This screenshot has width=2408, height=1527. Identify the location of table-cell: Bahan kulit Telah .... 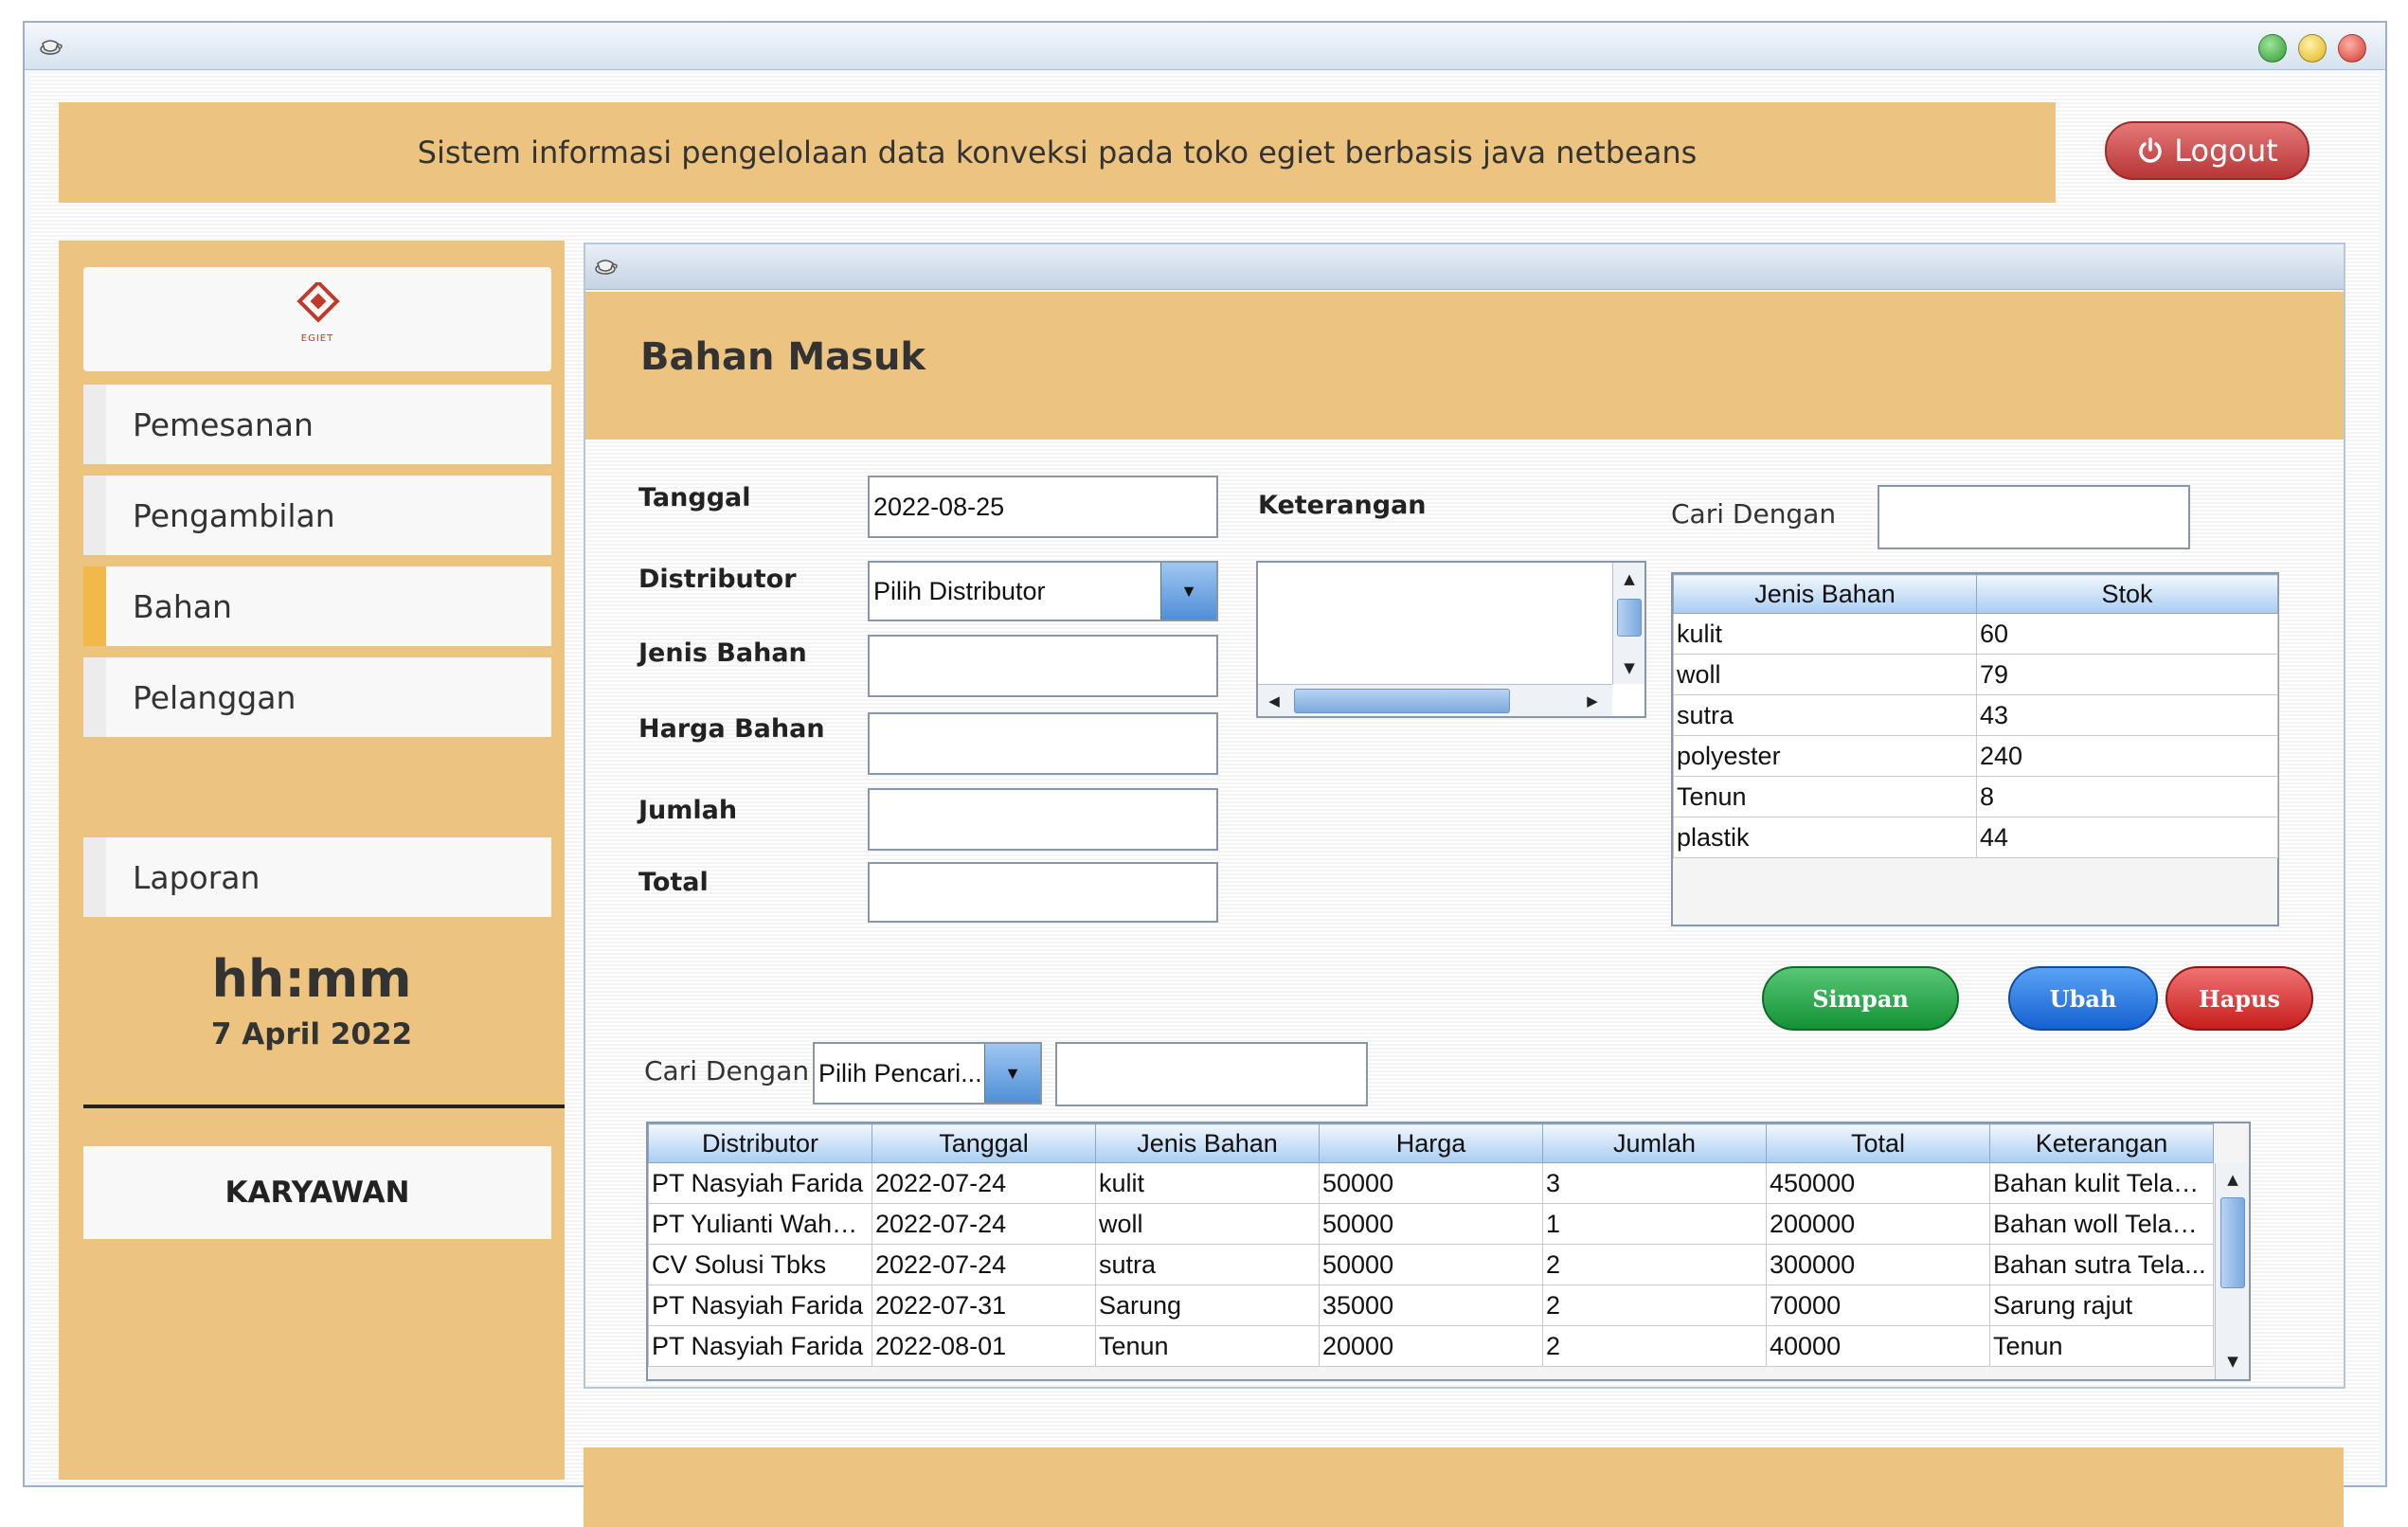
(2101, 1183).